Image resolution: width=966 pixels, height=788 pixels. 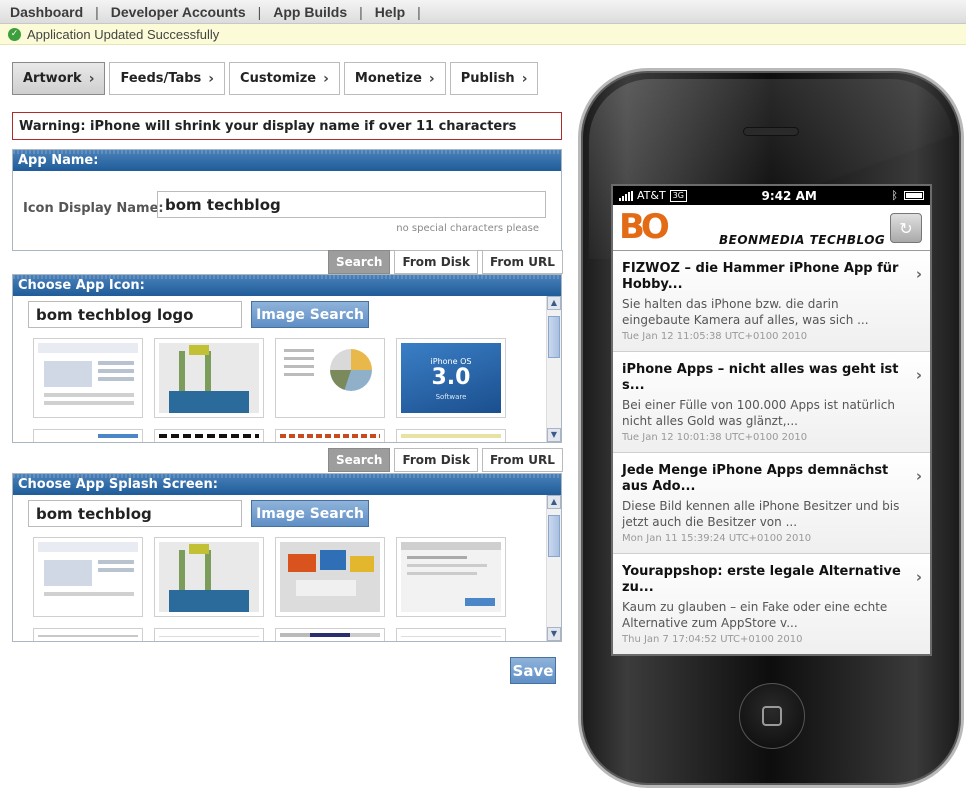 I want to click on tab-customize: Customize ›, so click(x=284, y=78).